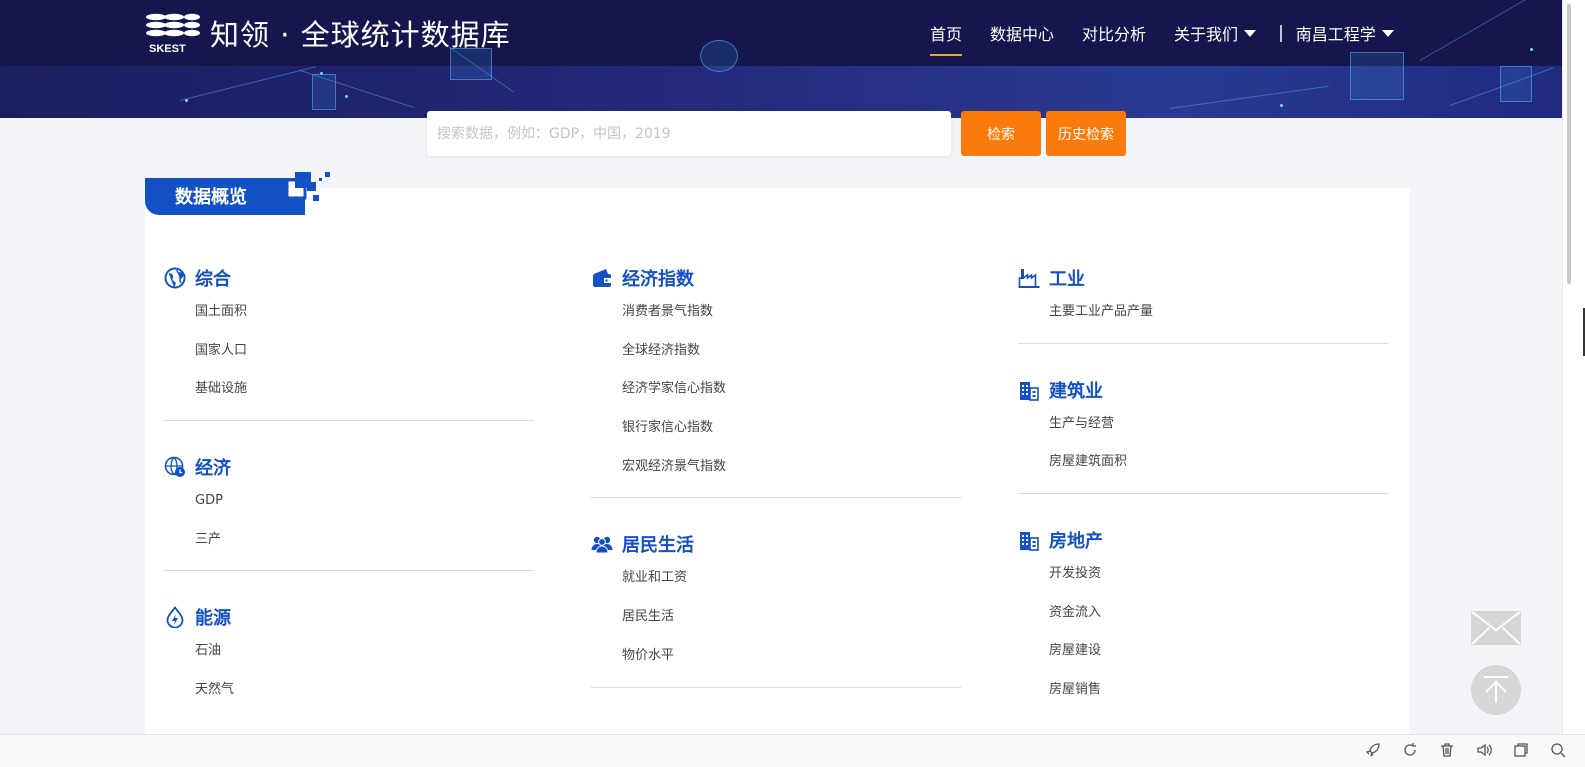 Image resolution: width=1585 pixels, height=767 pixels. What do you see at coordinates (349, 617) in the screenshot?
I see `category-header: 能源` at bounding box center [349, 617].